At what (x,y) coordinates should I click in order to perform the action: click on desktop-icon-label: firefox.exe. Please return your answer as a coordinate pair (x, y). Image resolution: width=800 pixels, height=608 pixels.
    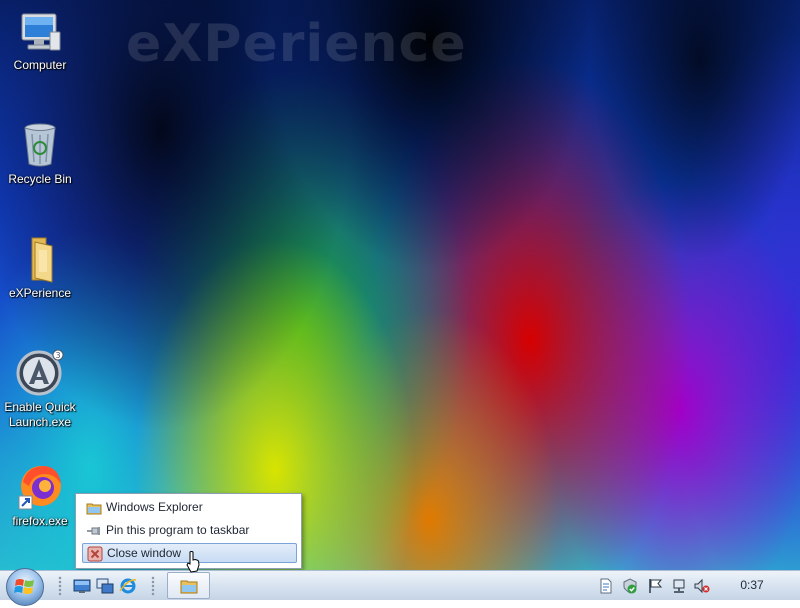
    Looking at the image, I should click on (40, 521).